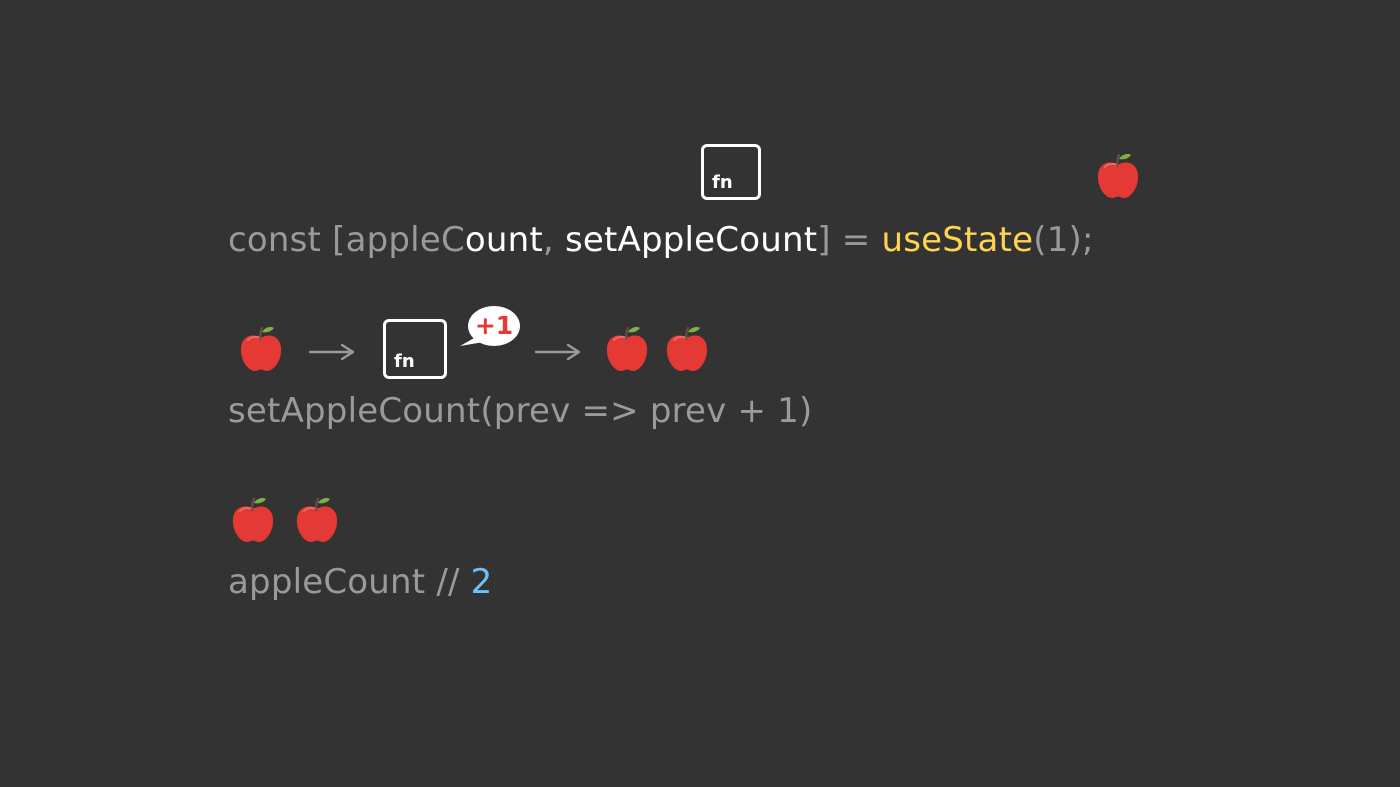 Image resolution: width=1400 pixels, height=787 pixels. Describe the element at coordinates (520, 411) in the screenshot. I see `setter-call-line: setAppleCount(prev => prev + 1)` at that location.